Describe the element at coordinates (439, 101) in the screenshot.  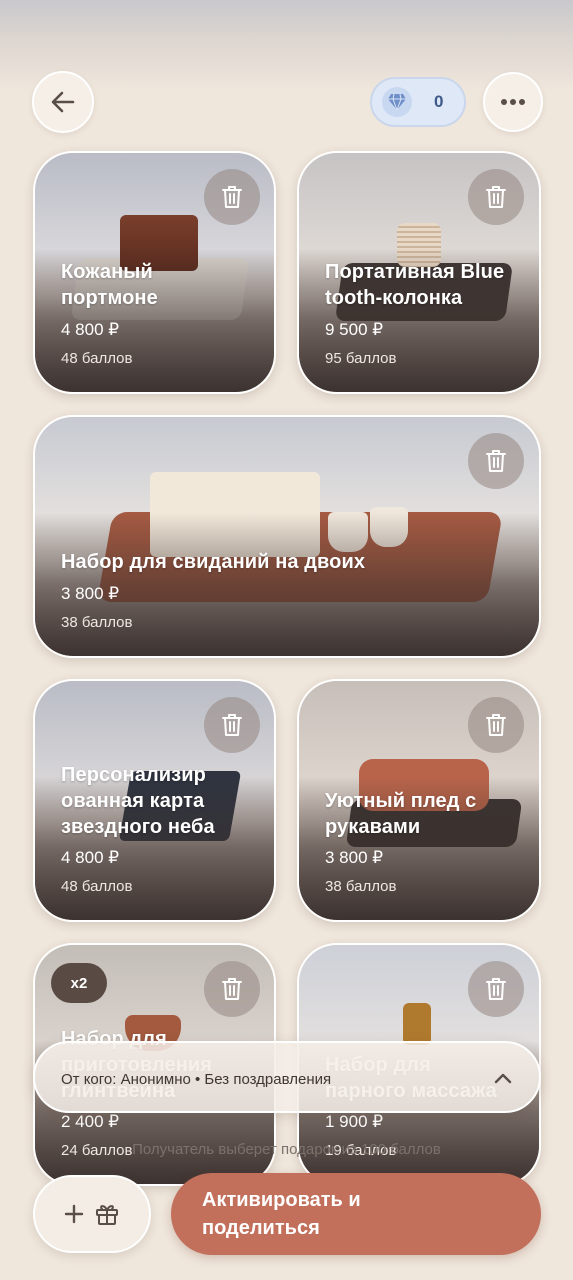
I see `points-value: 0` at that location.